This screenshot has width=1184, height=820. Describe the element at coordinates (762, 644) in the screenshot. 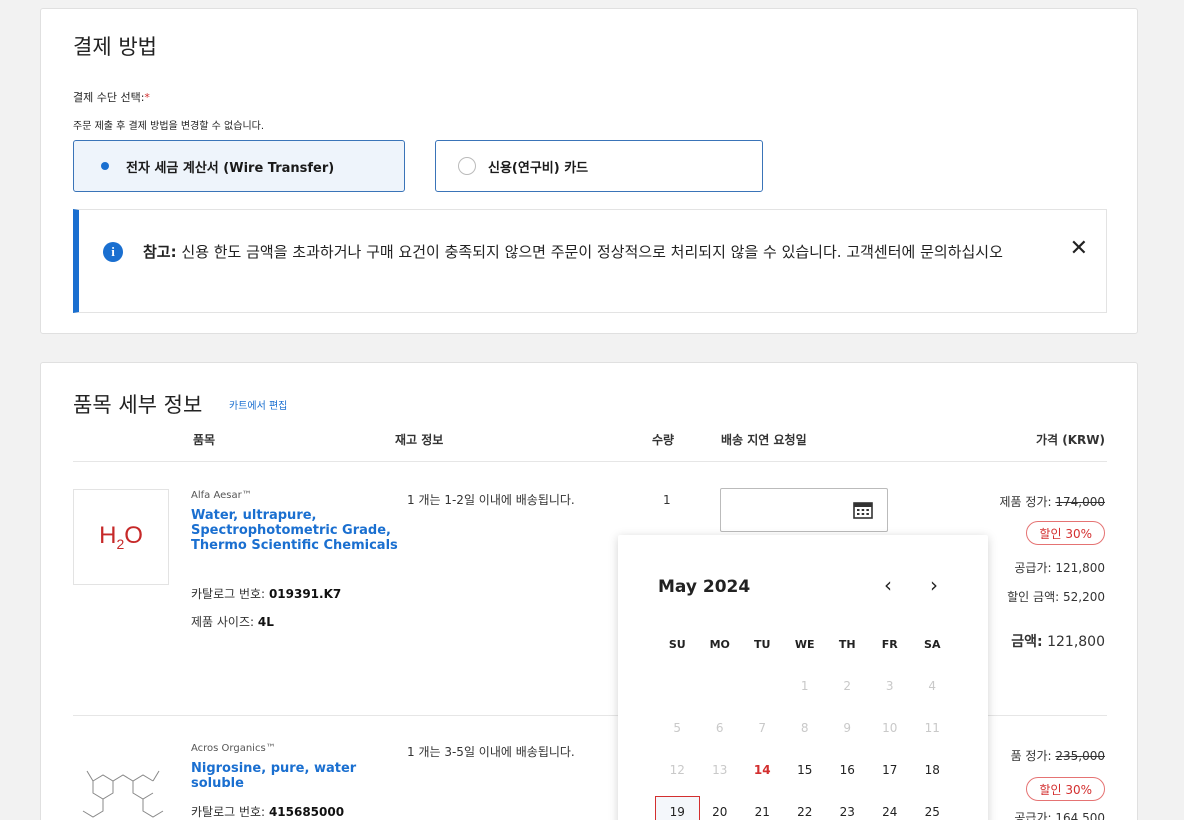

I see `weekday-label: TU` at that location.